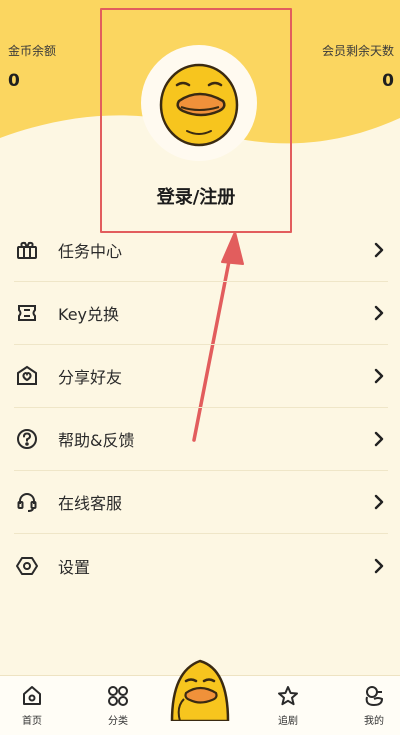 The height and width of the screenshot is (735, 400). Describe the element at coordinates (32, 695) in the screenshot. I see `home-icon` at that location.